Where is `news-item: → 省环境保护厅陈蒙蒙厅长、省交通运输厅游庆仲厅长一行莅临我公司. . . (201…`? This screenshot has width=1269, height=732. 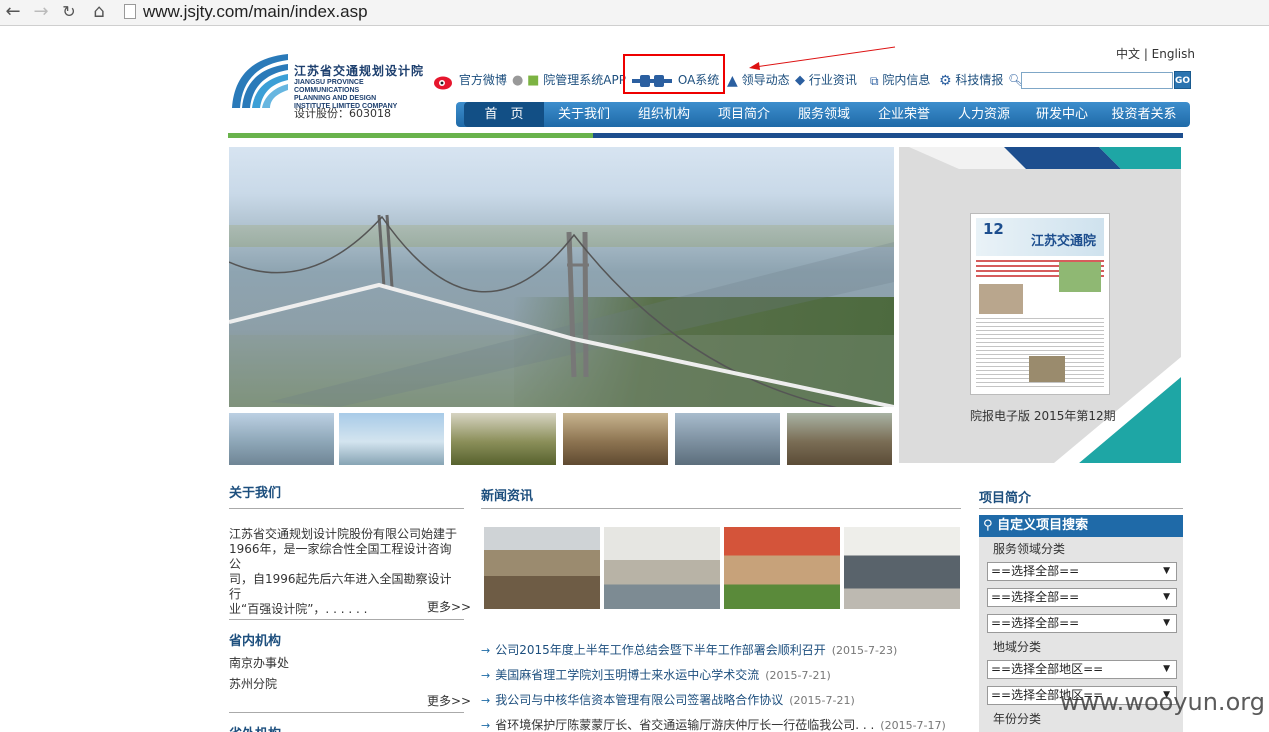
news-item: → 省环境保护厅陈蒙蒙厅长、省交通运输厅游庆仲厅长一行莅临我公司. . . (201… is located at coordinates (713, 724).